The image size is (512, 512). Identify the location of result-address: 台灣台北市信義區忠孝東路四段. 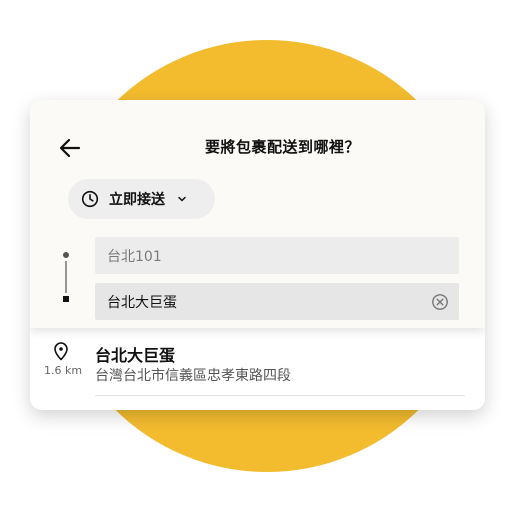
(193, 376).